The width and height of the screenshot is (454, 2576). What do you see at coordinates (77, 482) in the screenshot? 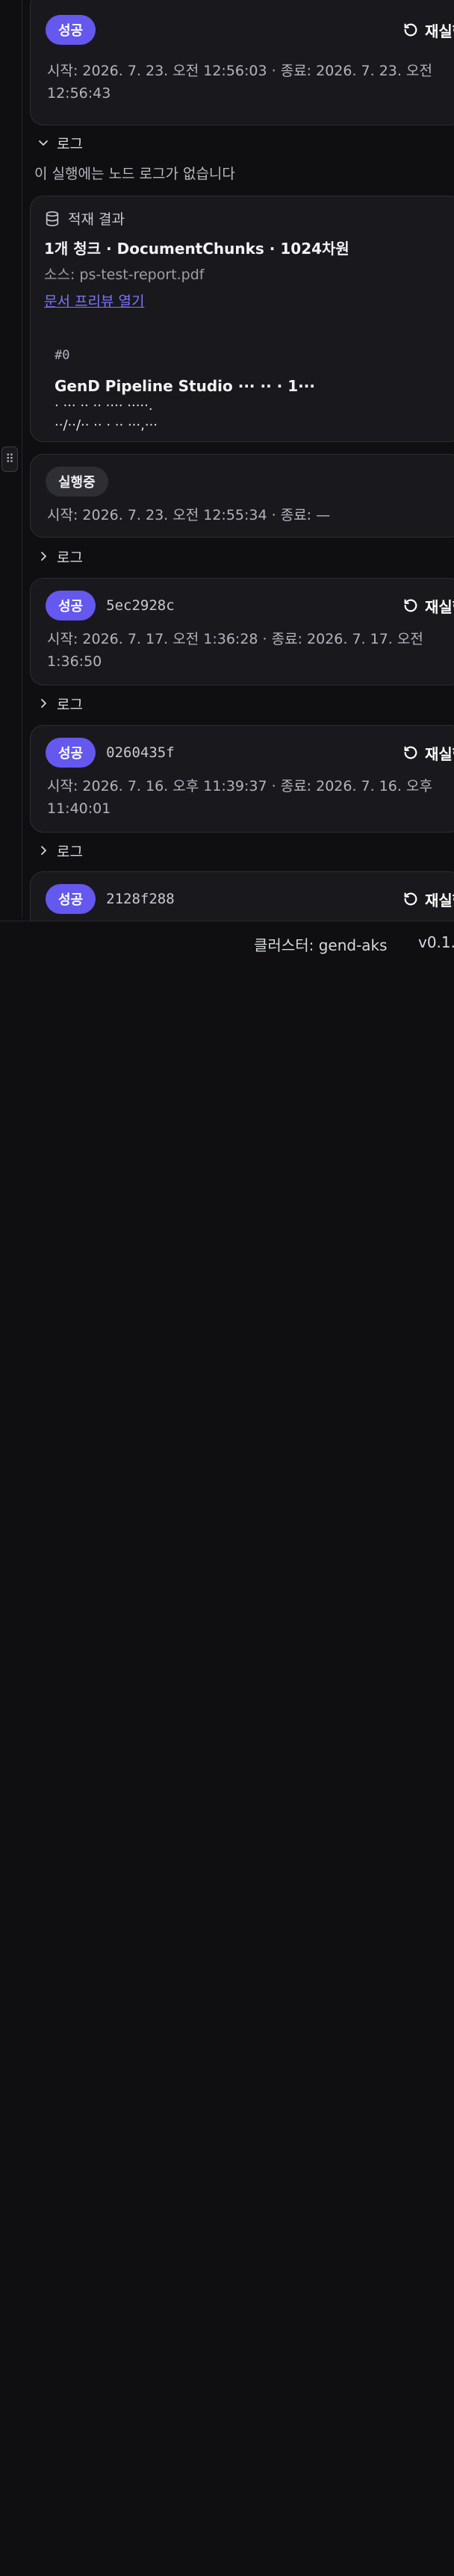
I see `status-badge: 실행중` at bounding box center [77, 482].